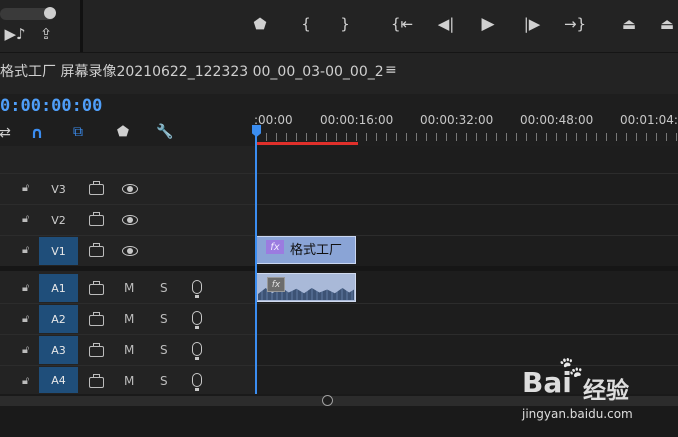 This screenshot has height=437, width=678. I want to click on go-to-out-icon: →}, so click(575, 24).